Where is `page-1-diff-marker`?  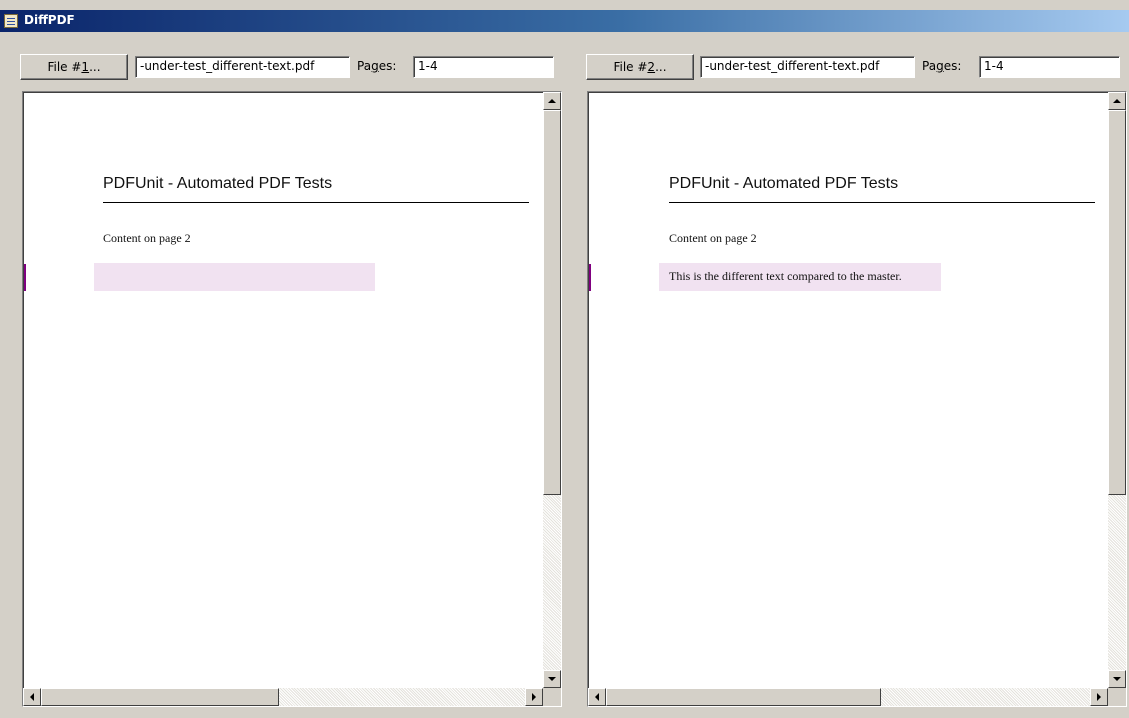
page-1-diff-marker is located at coordinates (25, 277).